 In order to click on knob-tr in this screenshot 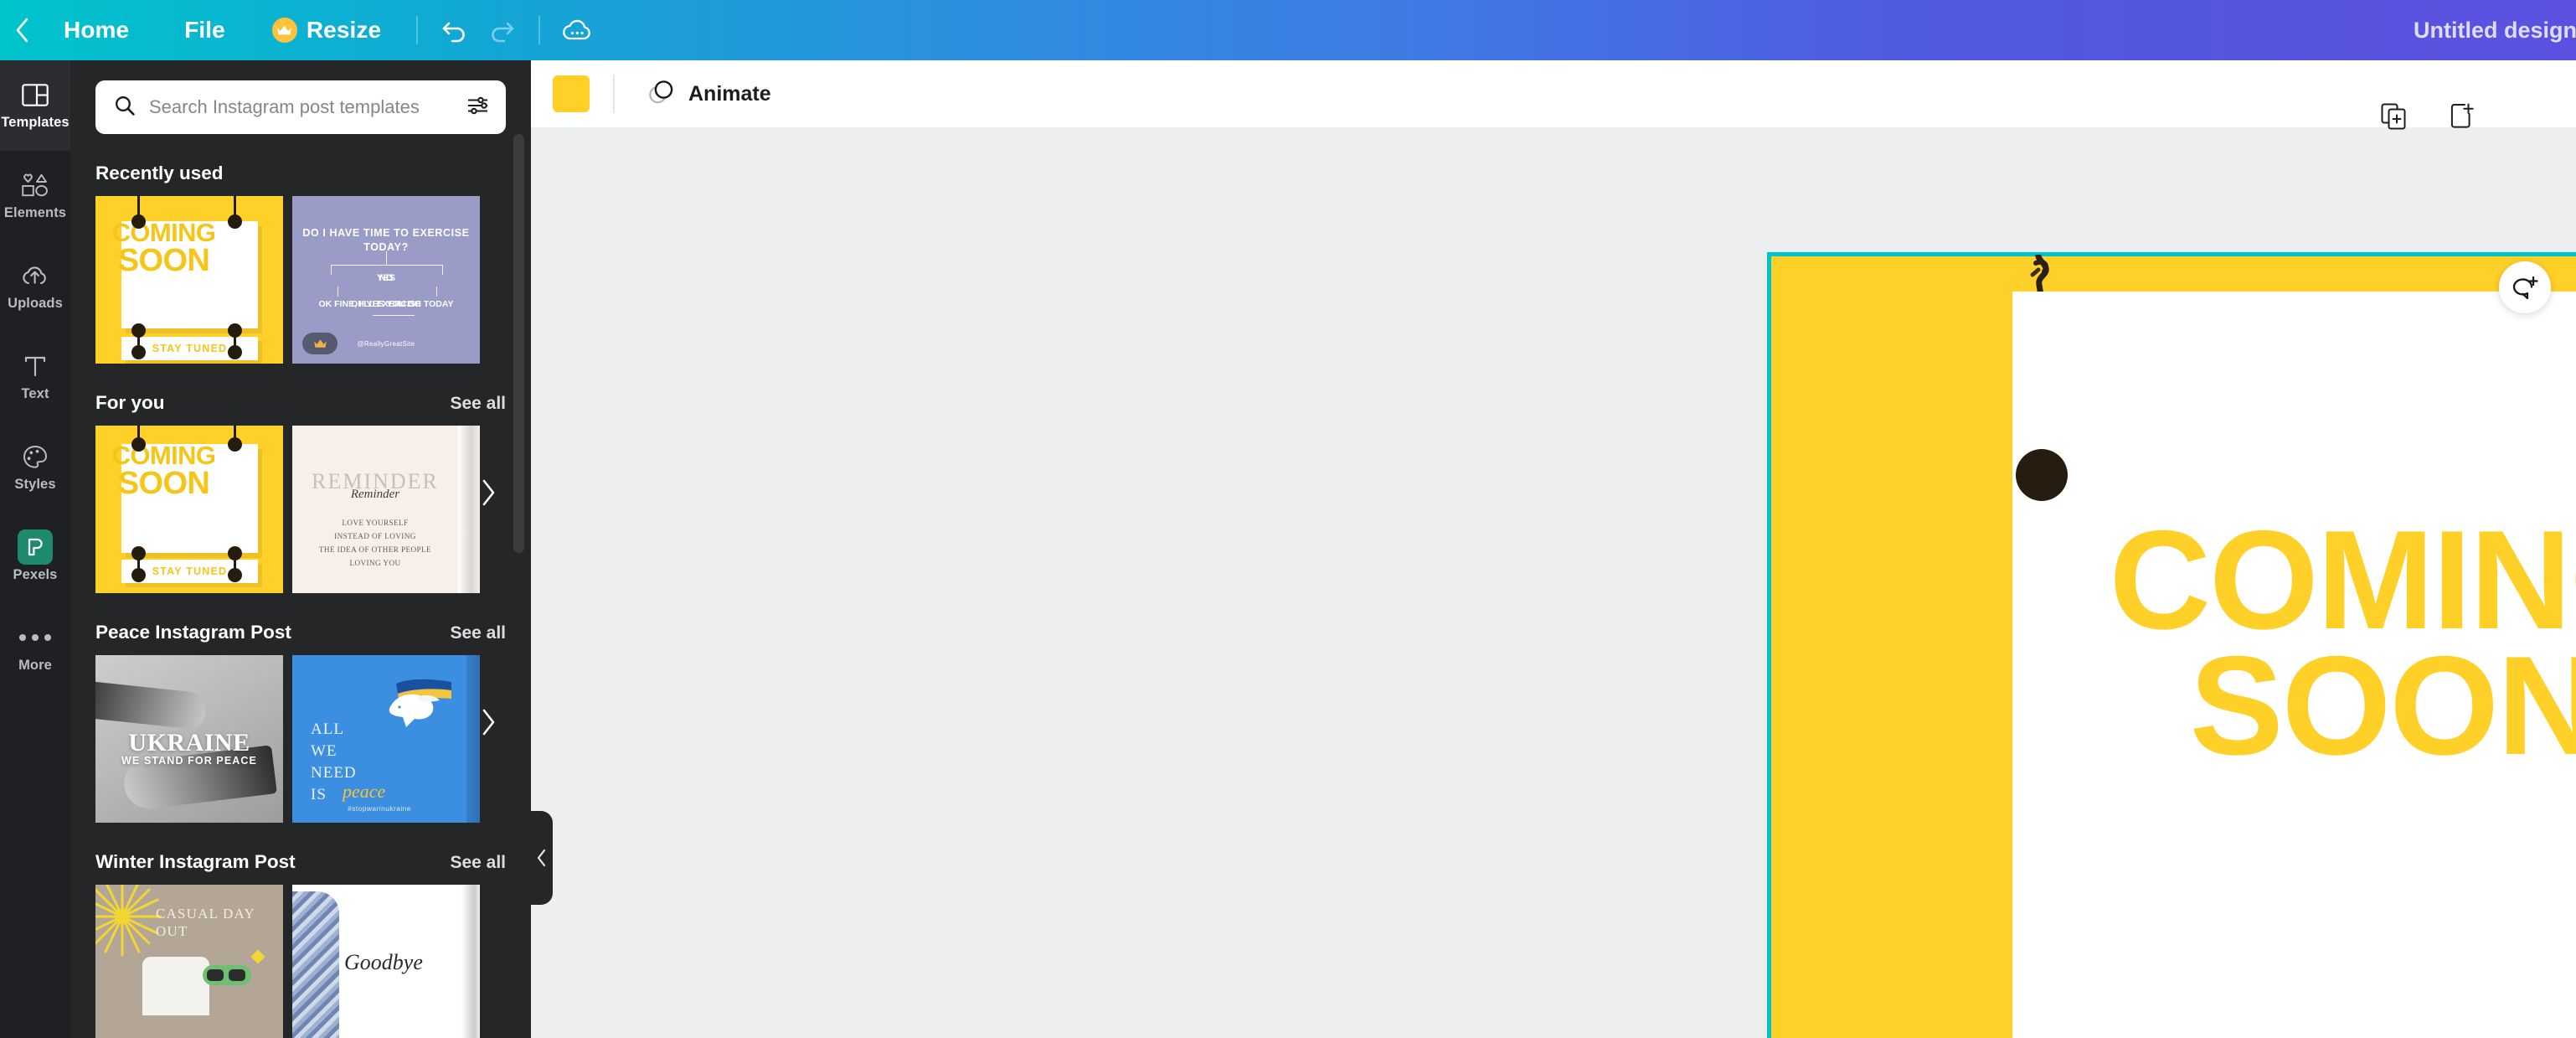, I will do `click(235, 221)`.